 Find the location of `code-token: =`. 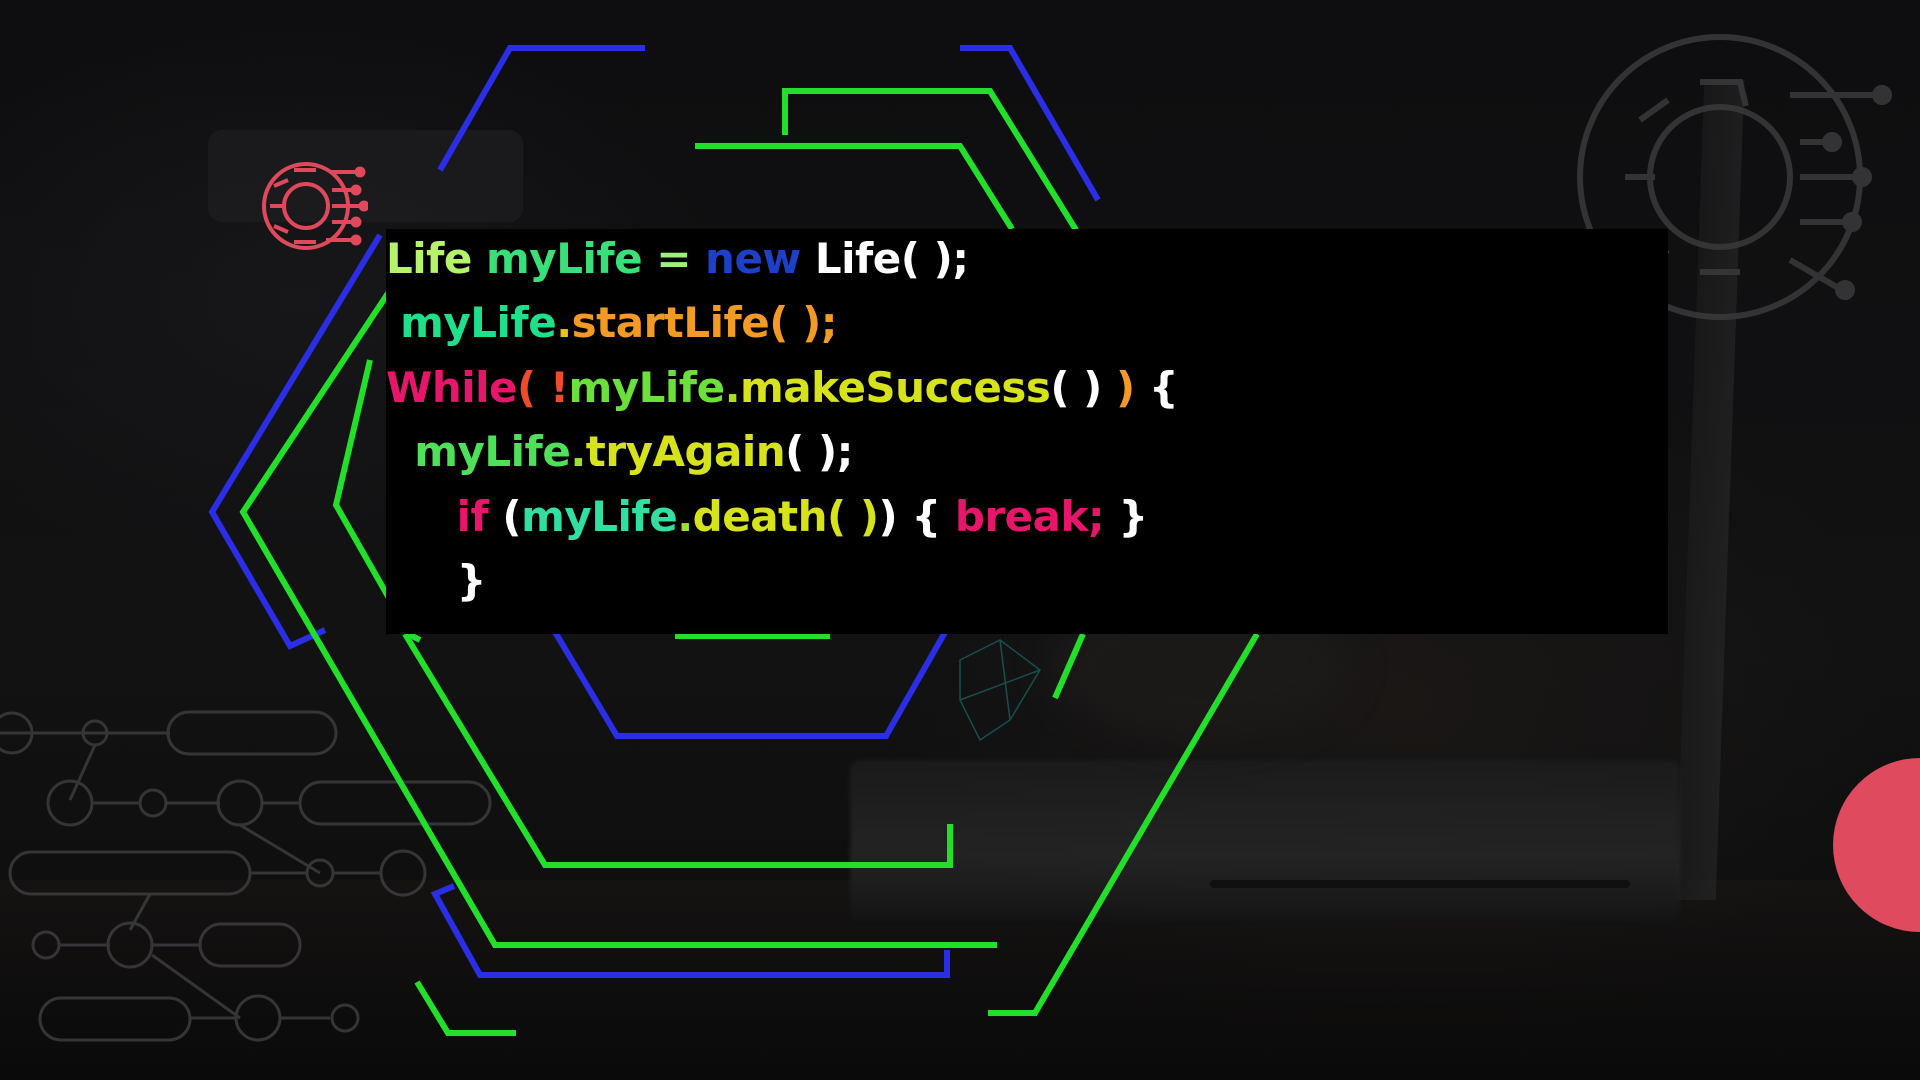

code-token: = is located at coordinates (674, 258).